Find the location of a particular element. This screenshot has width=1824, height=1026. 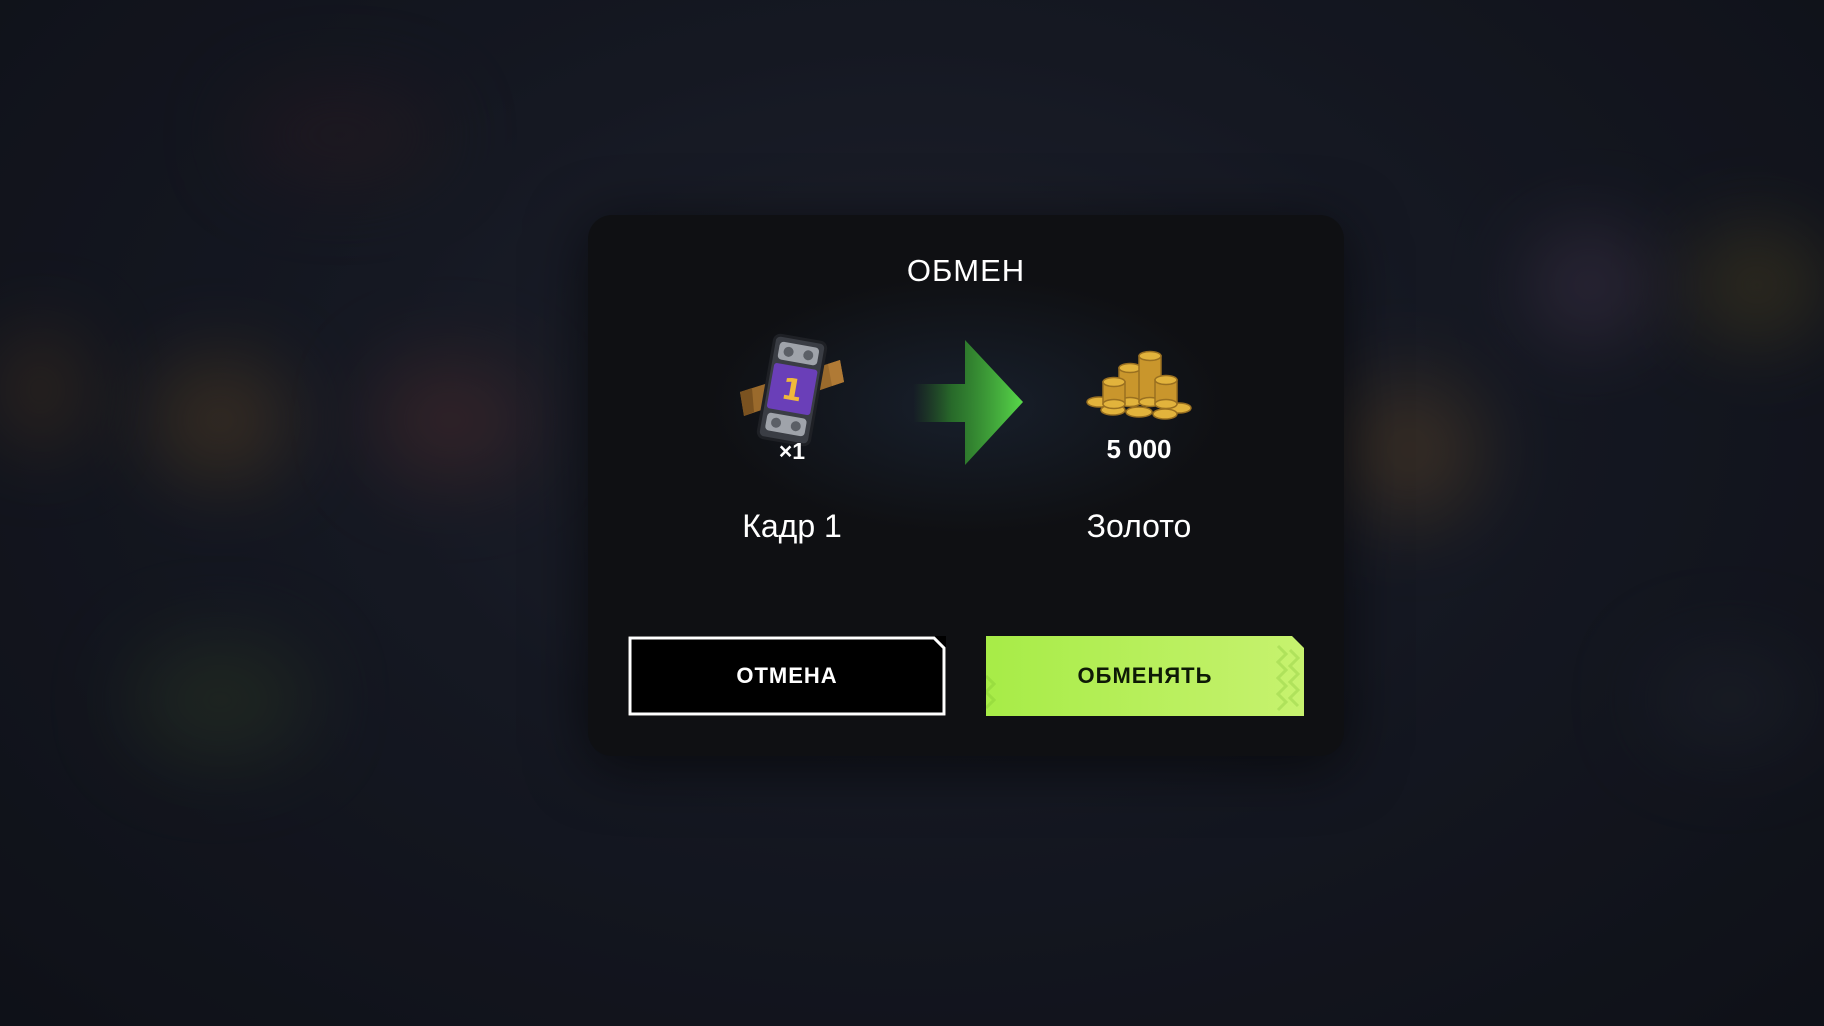

exchange-confirm-button: ОБМЕНЯТЬ is located at coordinates (1145, 676).